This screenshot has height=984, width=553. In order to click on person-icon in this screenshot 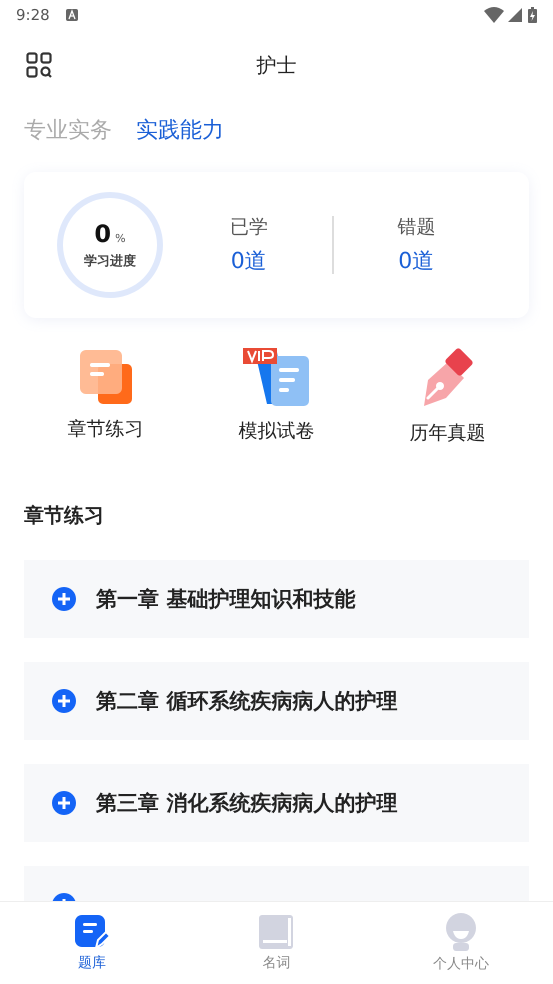, I will do `click(461, 932)`.